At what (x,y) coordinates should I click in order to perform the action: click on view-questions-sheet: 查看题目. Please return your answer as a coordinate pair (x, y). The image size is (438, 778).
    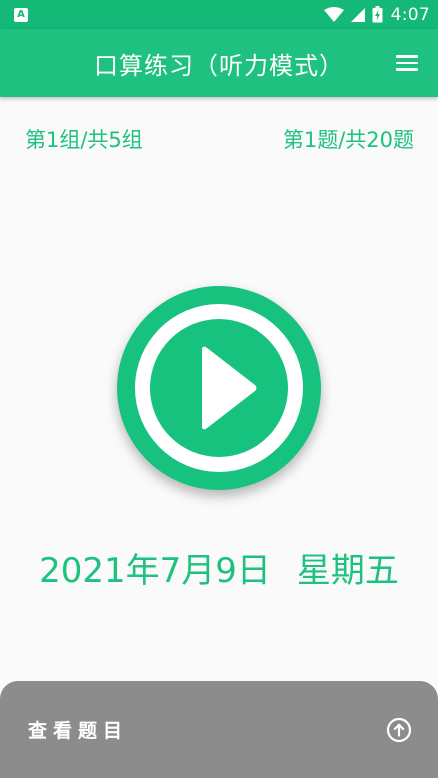
    Looking at the image, I should click on (219, 729).